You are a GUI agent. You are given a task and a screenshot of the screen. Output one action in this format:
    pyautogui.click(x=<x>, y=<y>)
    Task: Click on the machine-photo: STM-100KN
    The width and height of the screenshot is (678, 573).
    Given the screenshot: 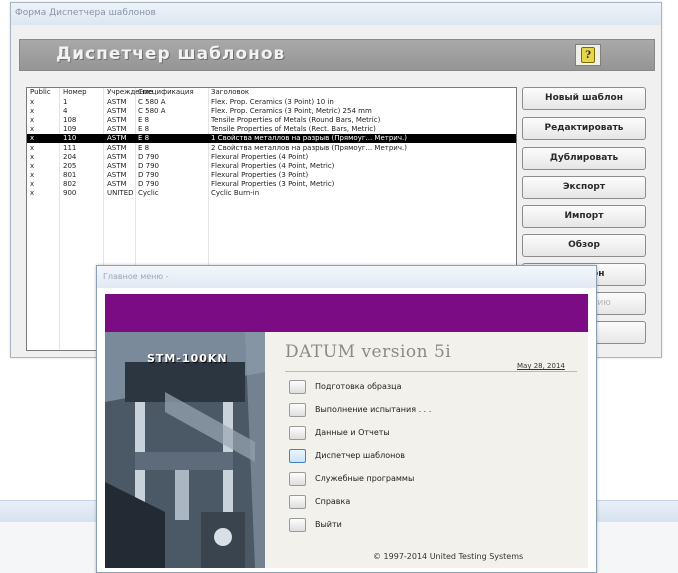 What is the action you would take?
    pyautogui.click(x=185, y=450)
    